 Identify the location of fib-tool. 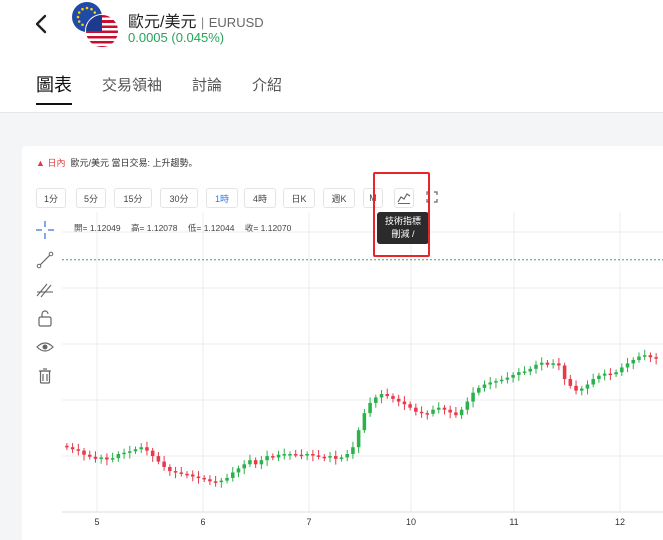
(45, 290).